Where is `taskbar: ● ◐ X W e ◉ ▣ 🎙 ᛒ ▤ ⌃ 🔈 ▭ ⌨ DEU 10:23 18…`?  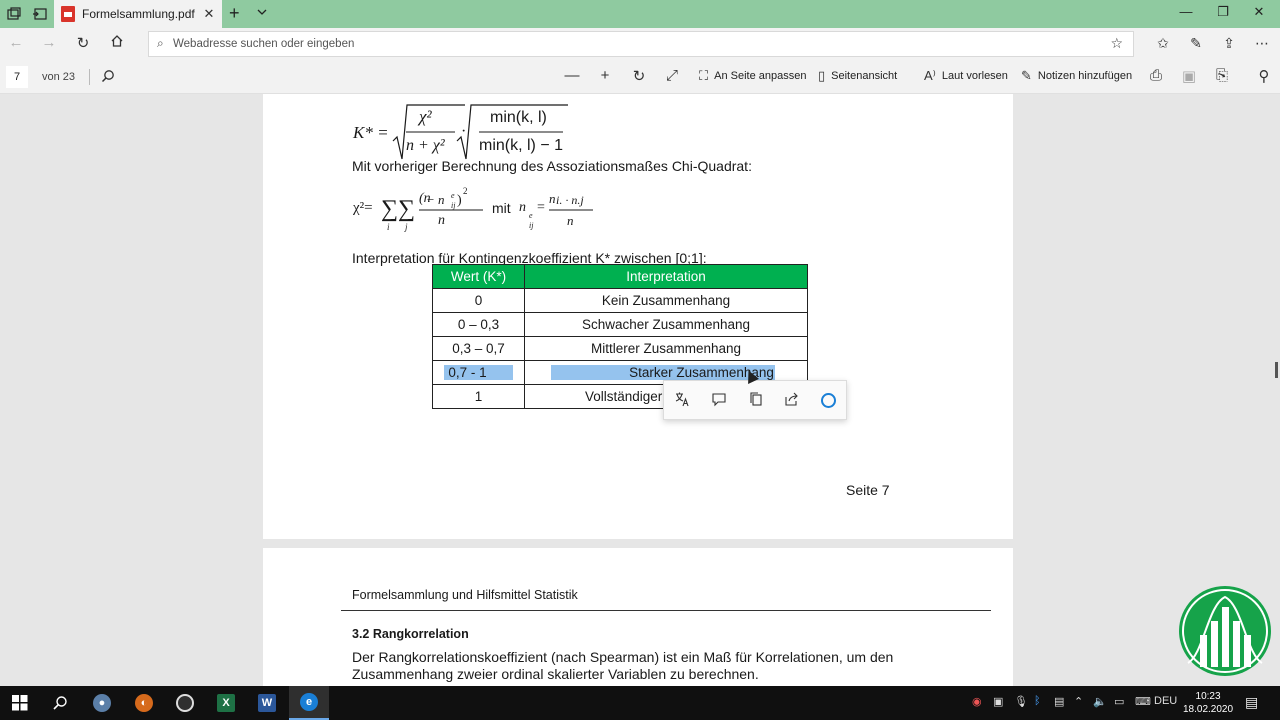 taskbar: ● ◐ X W e ◉ ▣ 🎙 ᛒ ▤ ⌃ 🔈 ▭ ⌨ DEU 10:23 18… is located at coordinates (640, 703).